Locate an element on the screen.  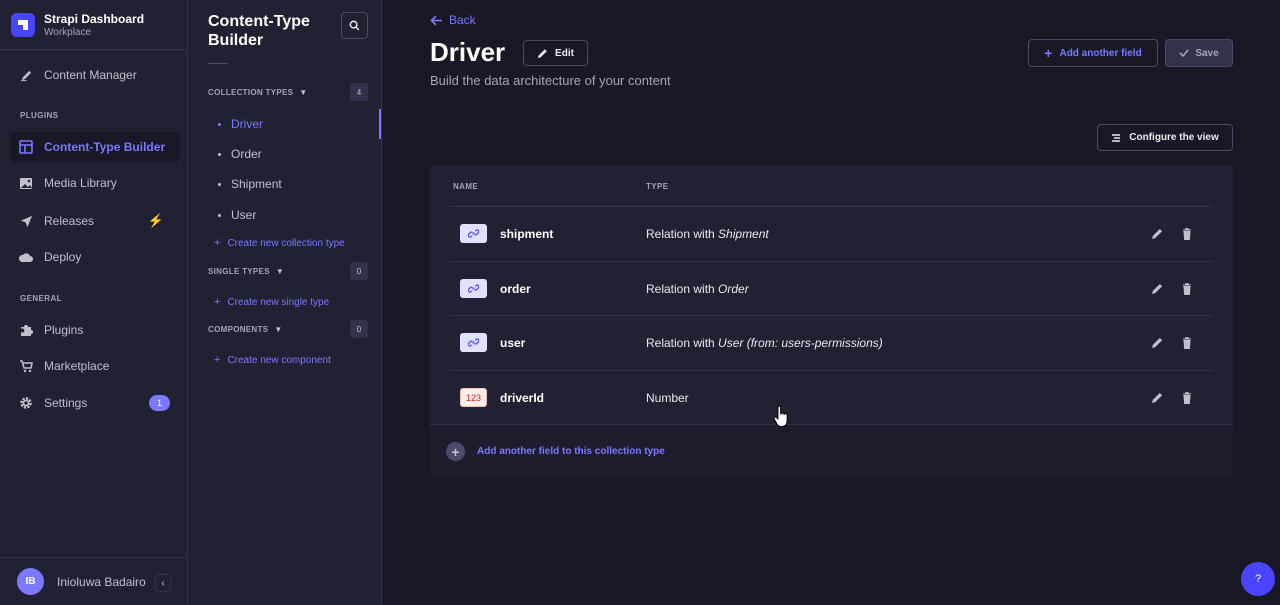
nav-item-plugins: Plugins is located at coordinates (95, 330).